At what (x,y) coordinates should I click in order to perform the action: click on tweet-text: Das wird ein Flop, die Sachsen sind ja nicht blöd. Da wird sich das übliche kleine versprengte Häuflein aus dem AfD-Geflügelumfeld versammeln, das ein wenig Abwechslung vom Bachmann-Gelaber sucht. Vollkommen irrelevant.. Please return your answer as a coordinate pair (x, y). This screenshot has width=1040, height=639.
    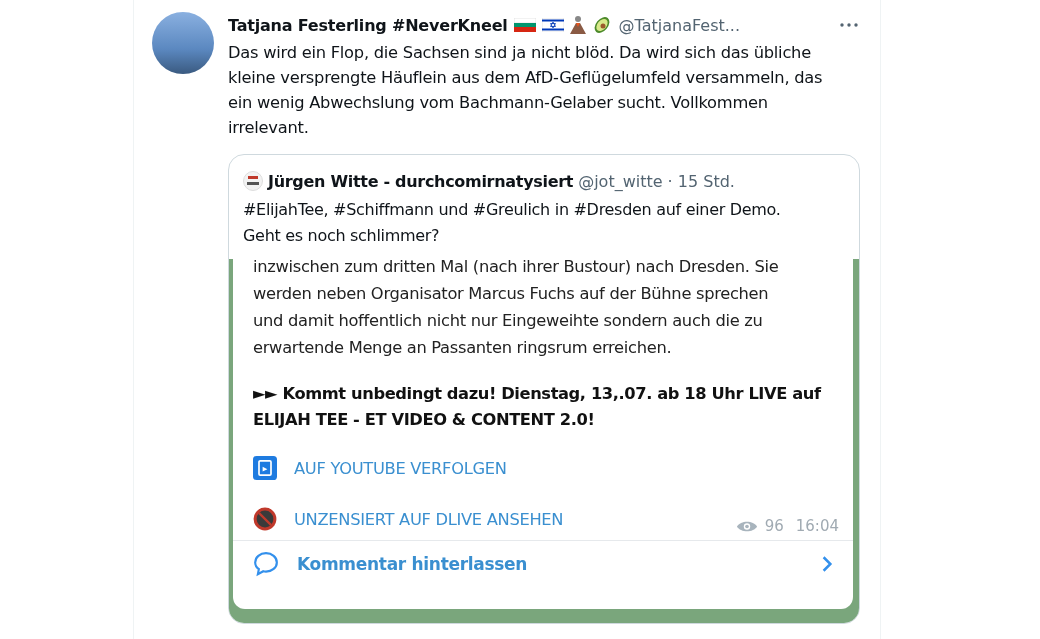
    Looking at the image, I should click on (526, 90).